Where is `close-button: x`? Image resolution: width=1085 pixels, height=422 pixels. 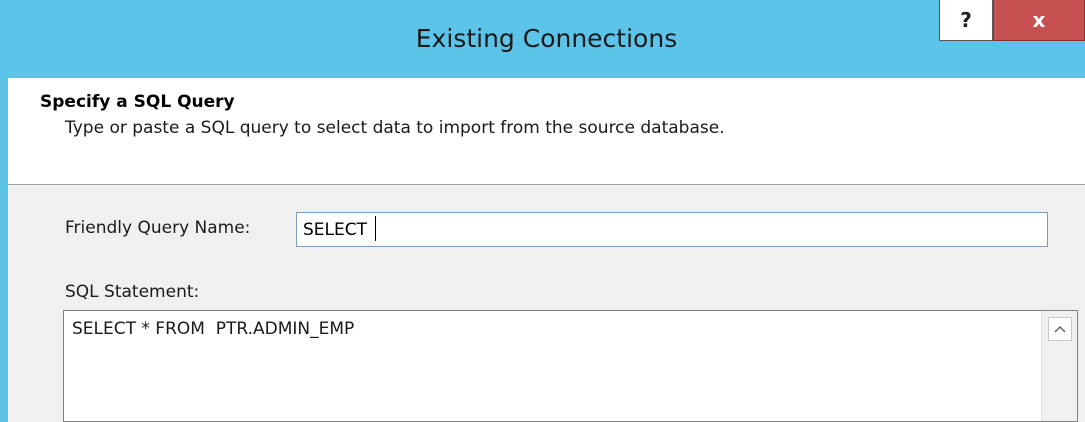 close-button: x is located at coordinates (1039, 20).